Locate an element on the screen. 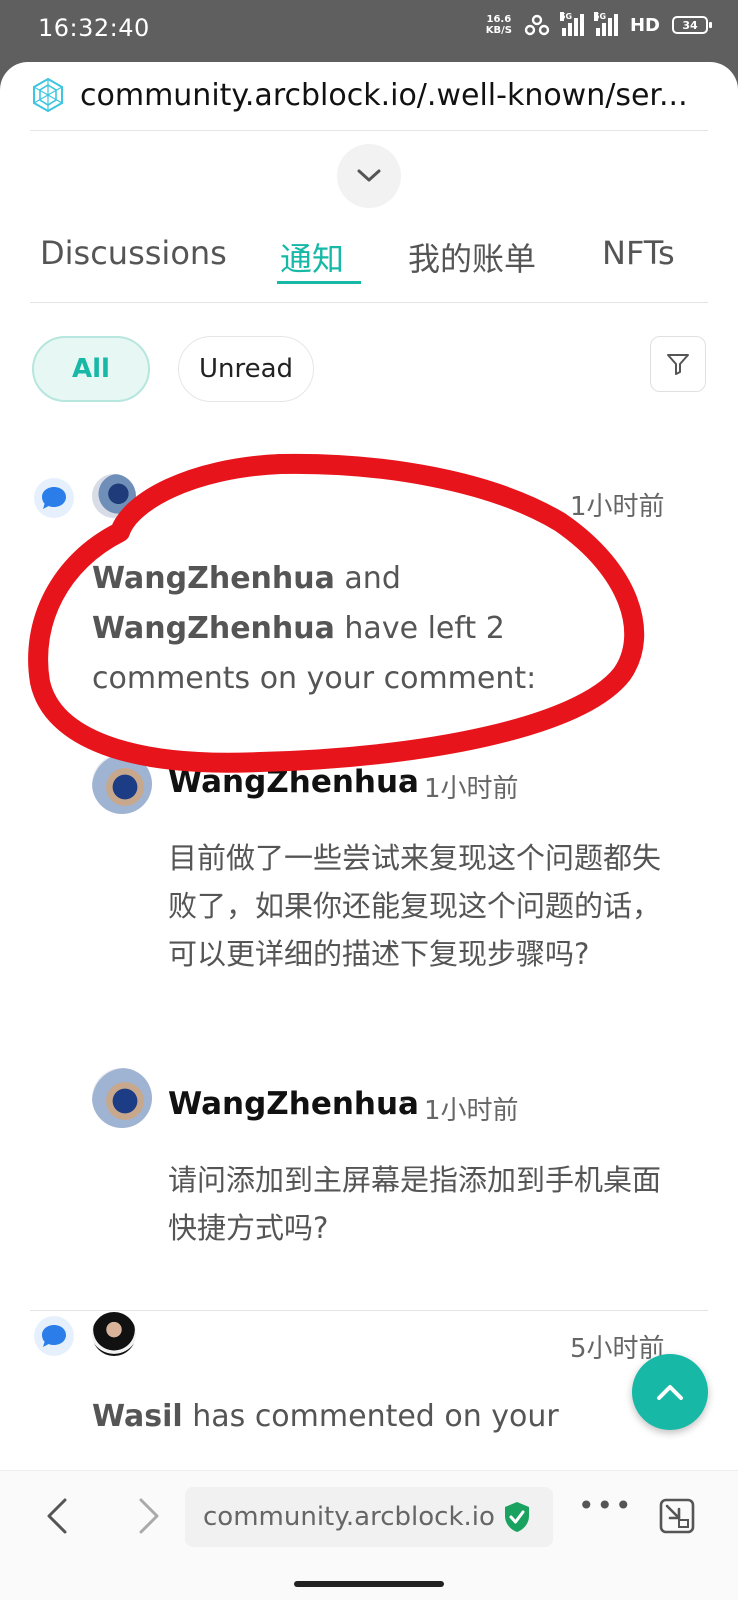 The image size is (738, 1600). battery-level: 34 is located at coordinates (690, 25).